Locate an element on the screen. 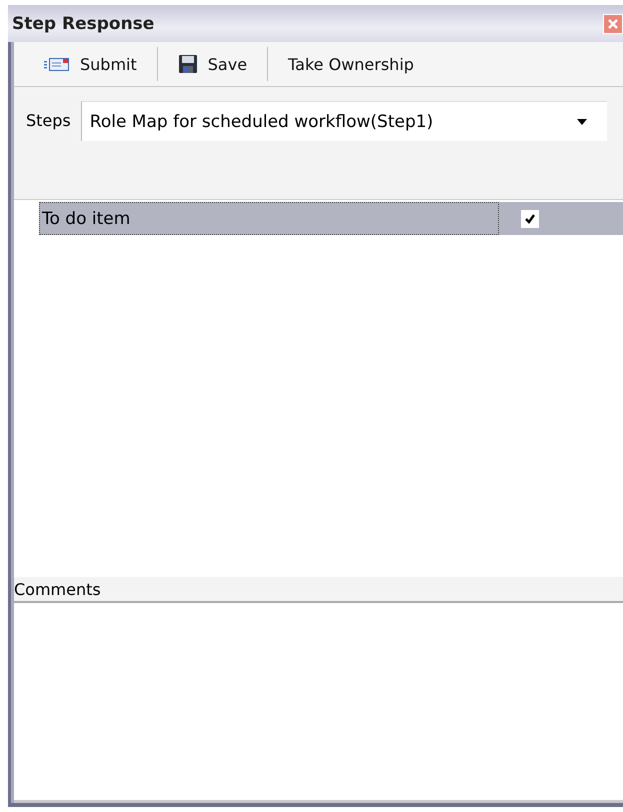 The width and height of the screenshot is (623, 812). toolbar-button: Take Ownership is located at coordinates (351, 64).